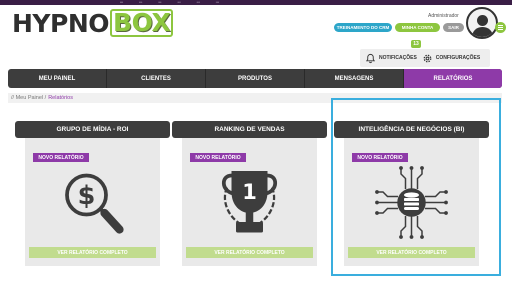 The width and height of the screenshot is (512, 283). Describe the element at coordinates (453, 78) in the screenshot. I see `tab-relatorios: RELATÓRIOS` at that location.